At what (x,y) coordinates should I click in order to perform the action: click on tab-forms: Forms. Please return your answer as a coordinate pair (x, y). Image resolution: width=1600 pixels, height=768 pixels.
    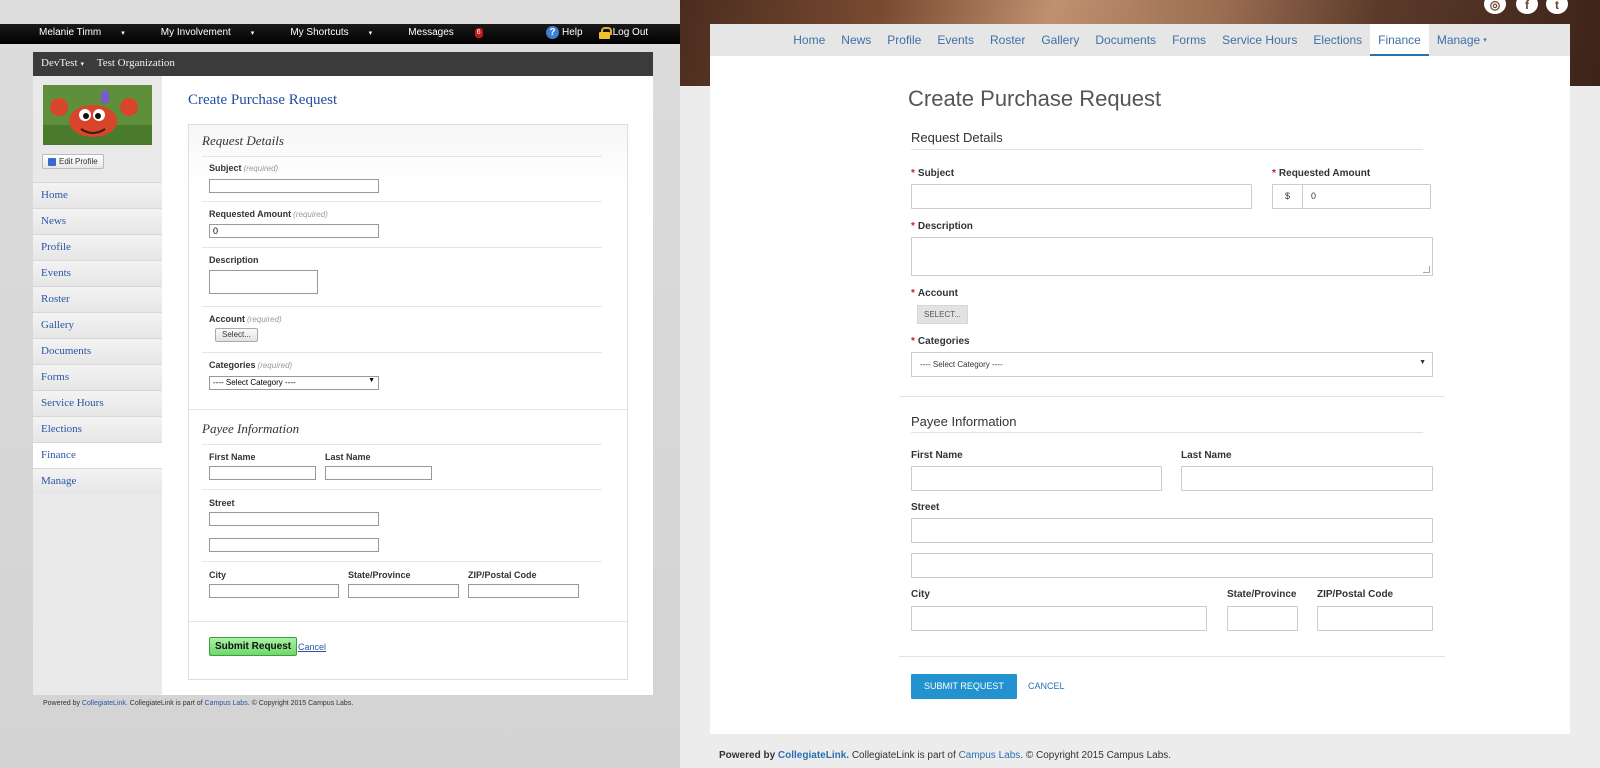
    Looking at the image, I should click on (1189, 40).